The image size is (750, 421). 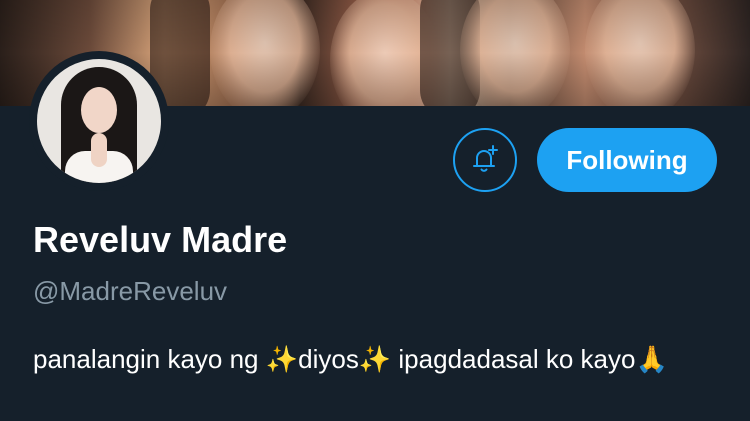 I want to click on notifications-button, so click(x=485, y=160).